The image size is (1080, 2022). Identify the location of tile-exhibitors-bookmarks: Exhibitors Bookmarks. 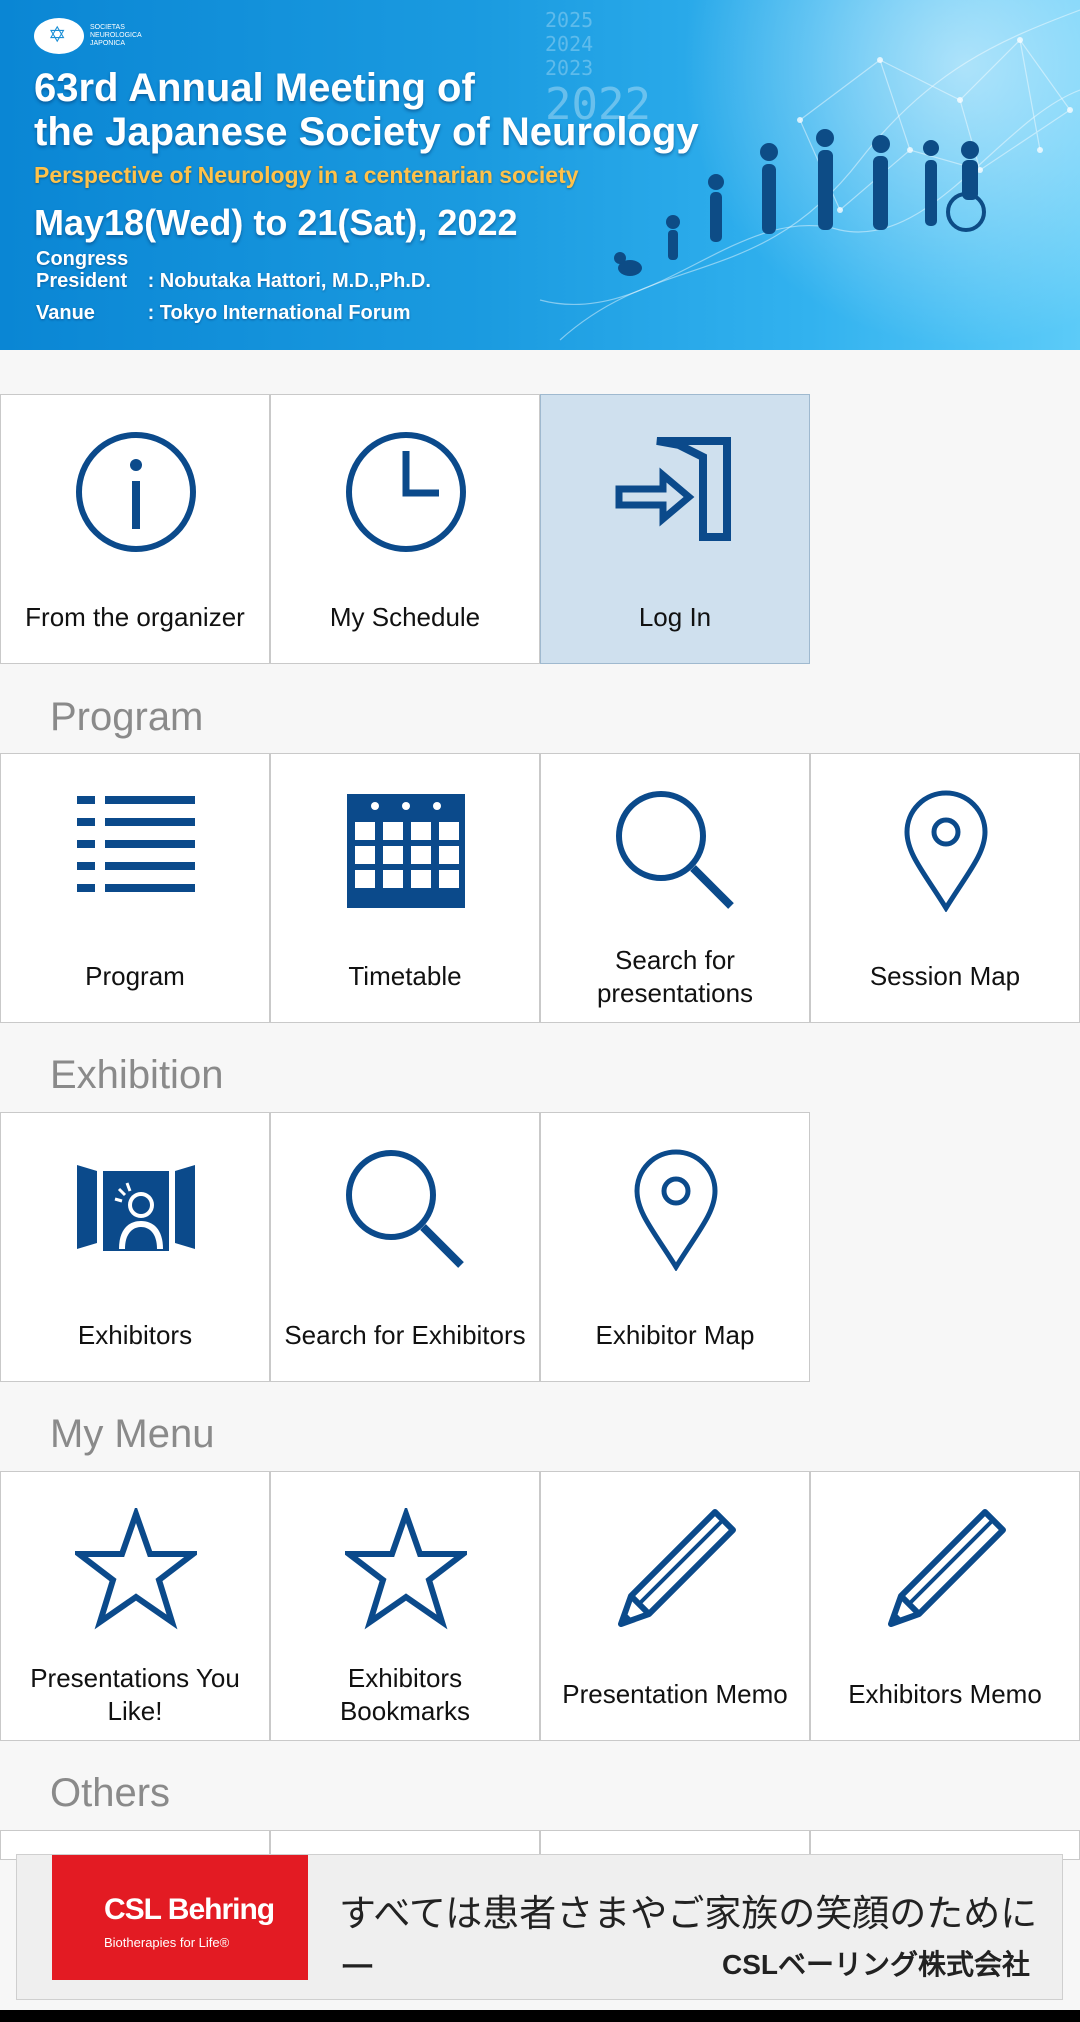
(405, 1606).